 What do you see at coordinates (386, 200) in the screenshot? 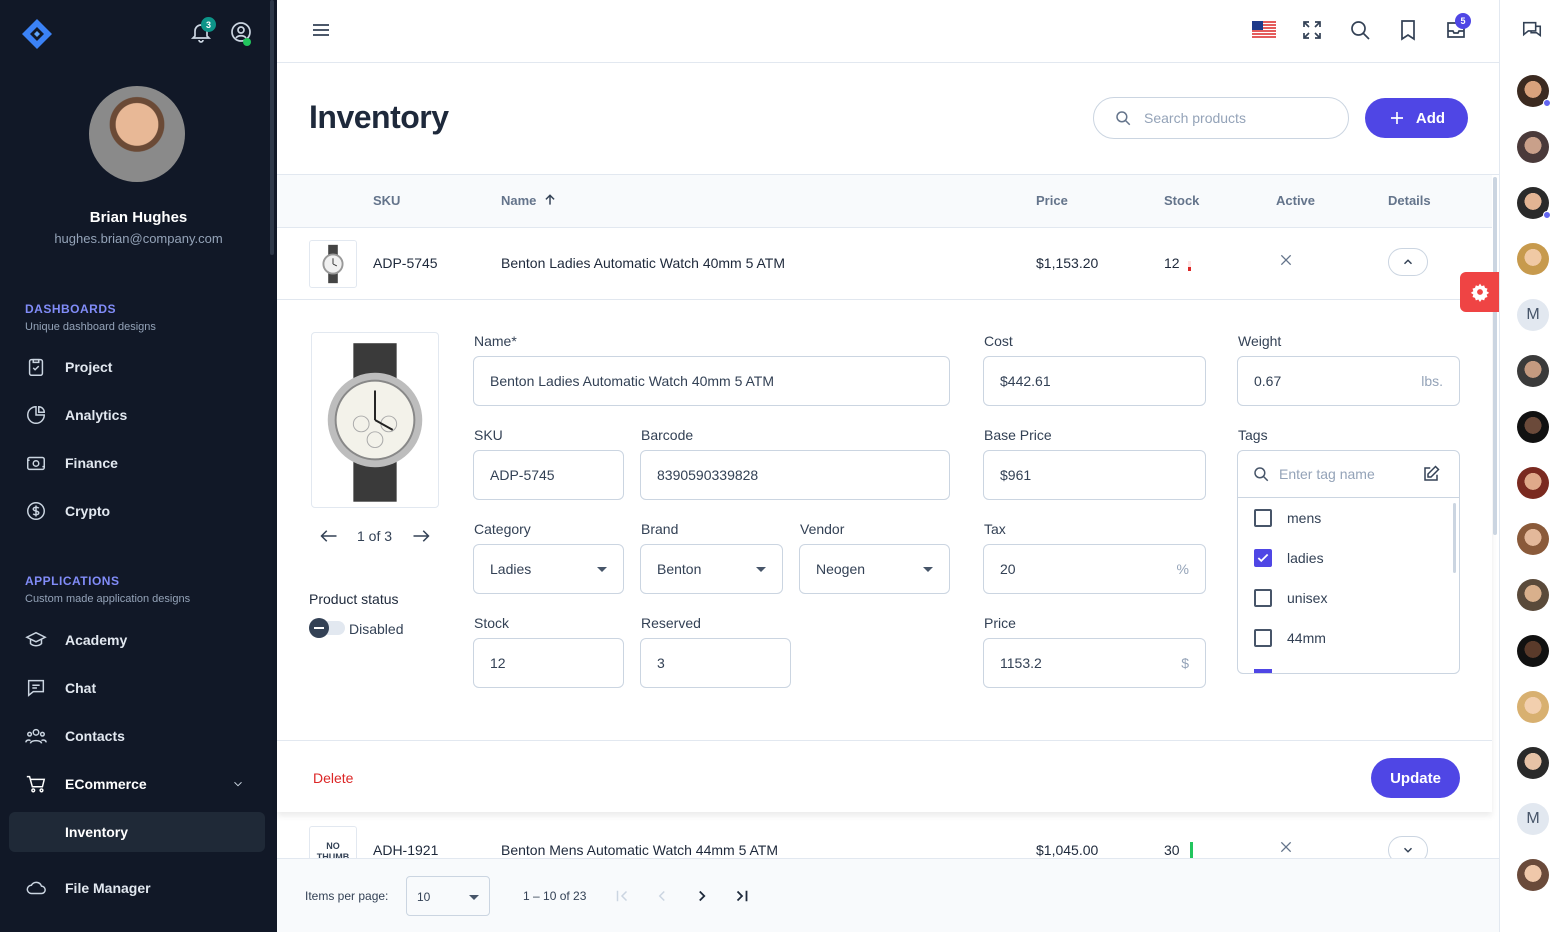
I see `column-sku: SKU` at bounding box center [386, 200].